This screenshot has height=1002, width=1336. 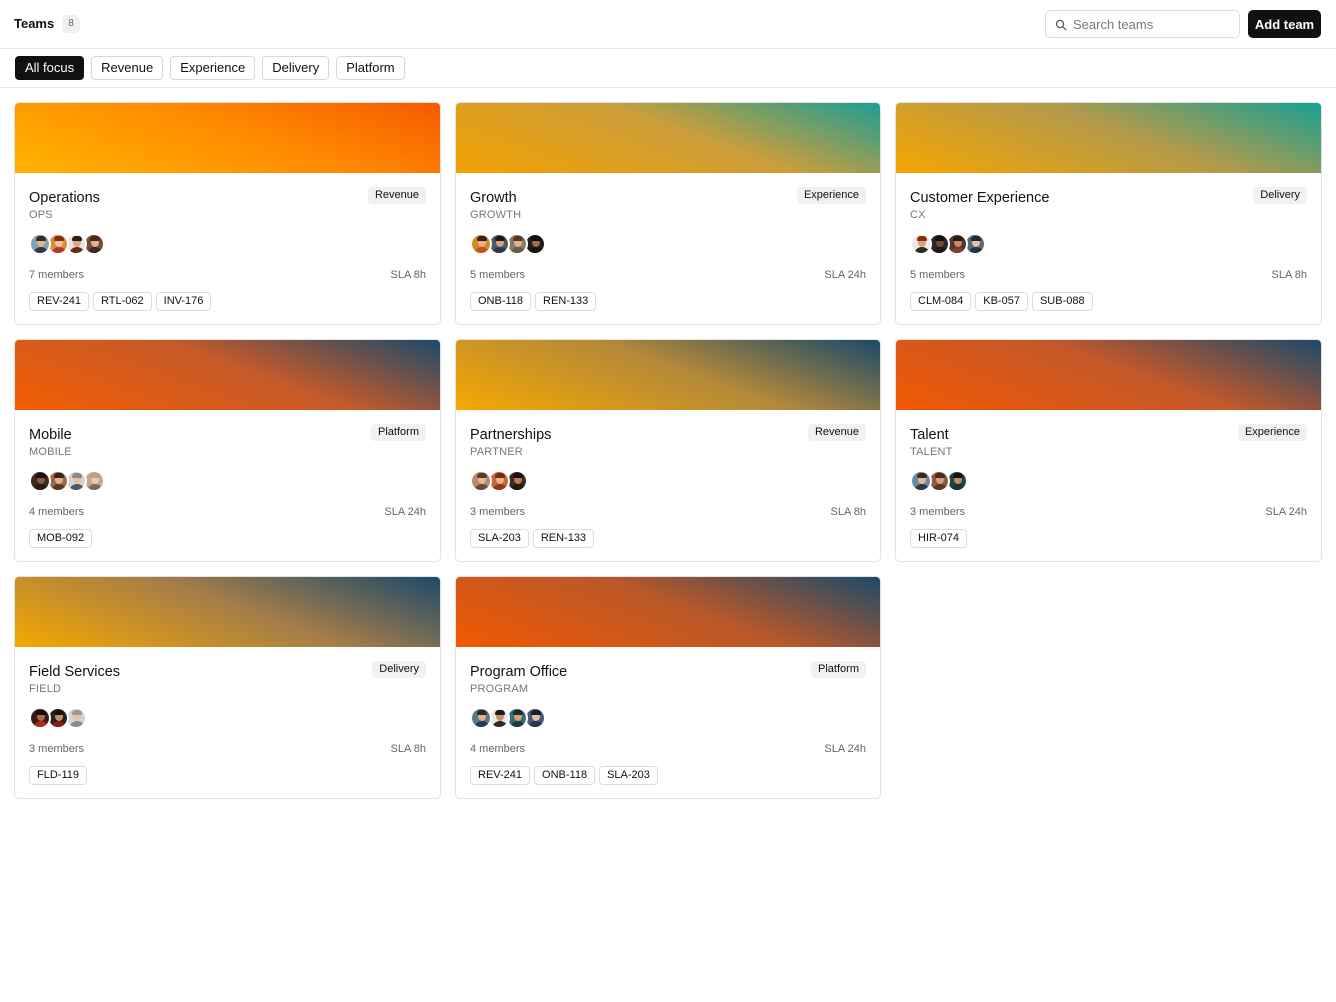 What do you see at coordinates (64, 198) in the screenshot?
I see `team-name: Operations` at bounding box center [64, 198].